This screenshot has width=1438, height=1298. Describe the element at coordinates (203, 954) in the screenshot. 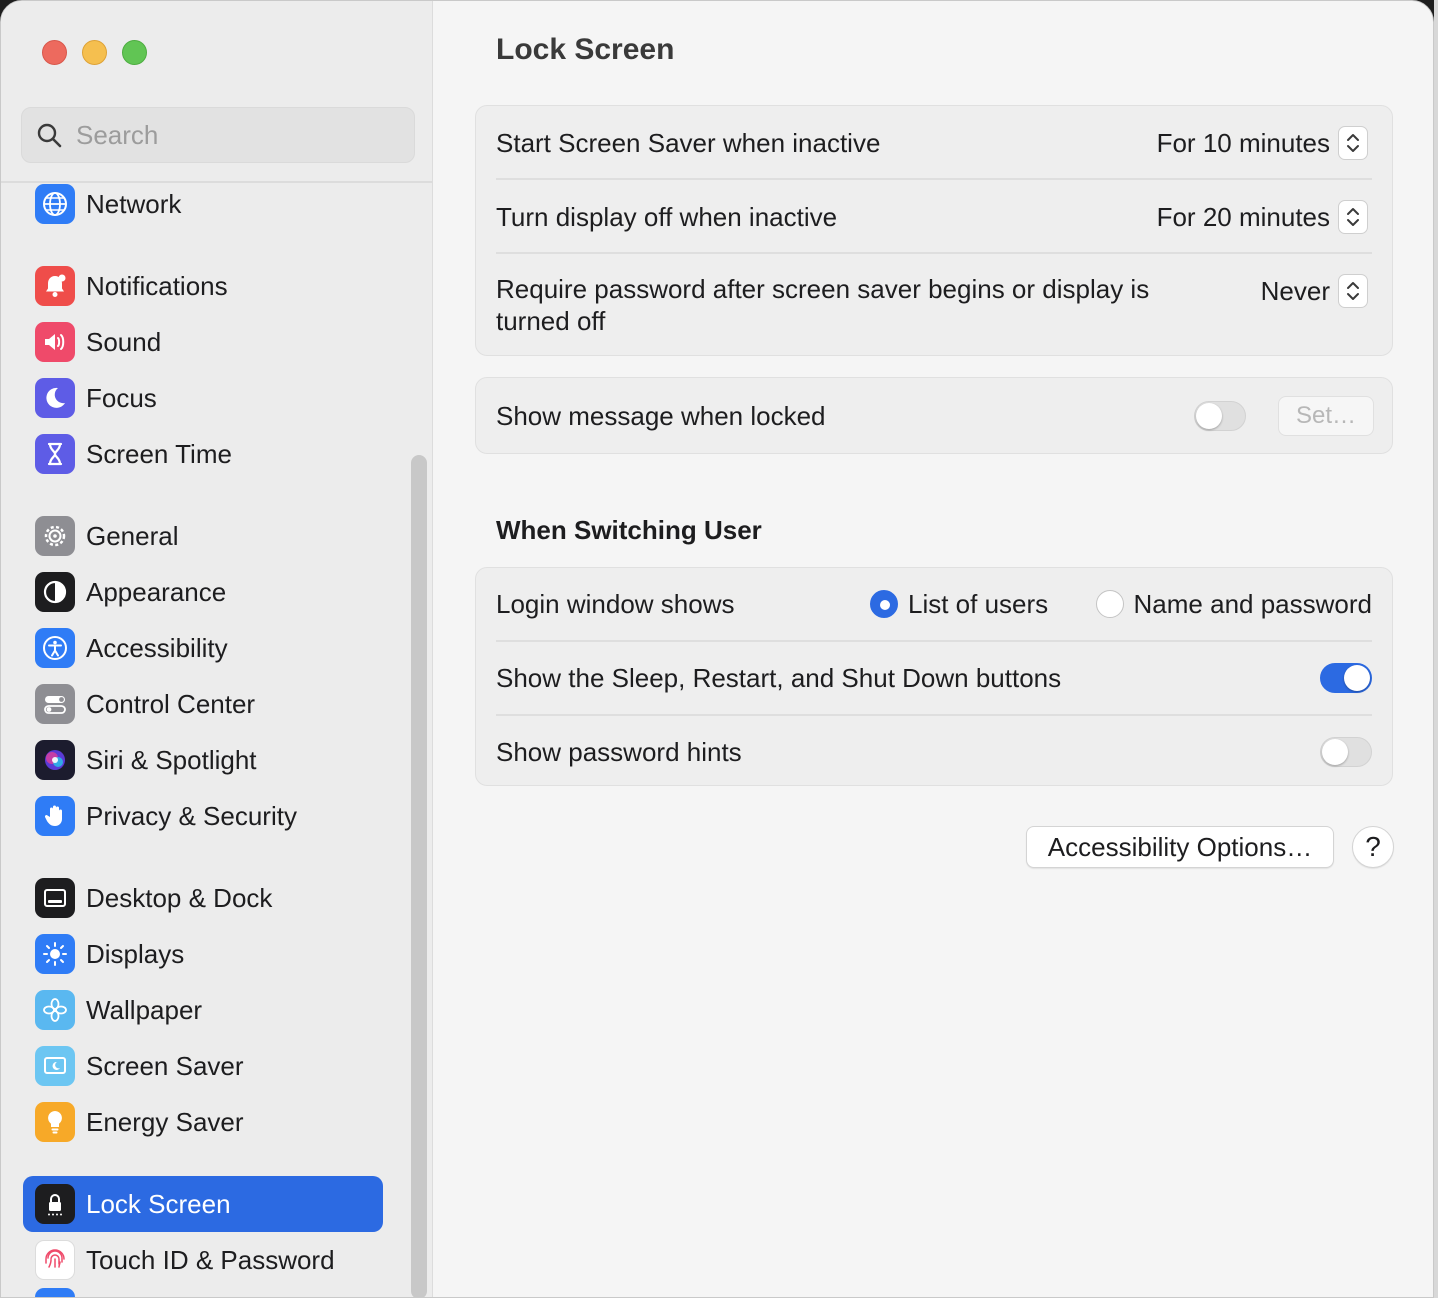

I see `sidebar-item-displays: Displays` at that location.